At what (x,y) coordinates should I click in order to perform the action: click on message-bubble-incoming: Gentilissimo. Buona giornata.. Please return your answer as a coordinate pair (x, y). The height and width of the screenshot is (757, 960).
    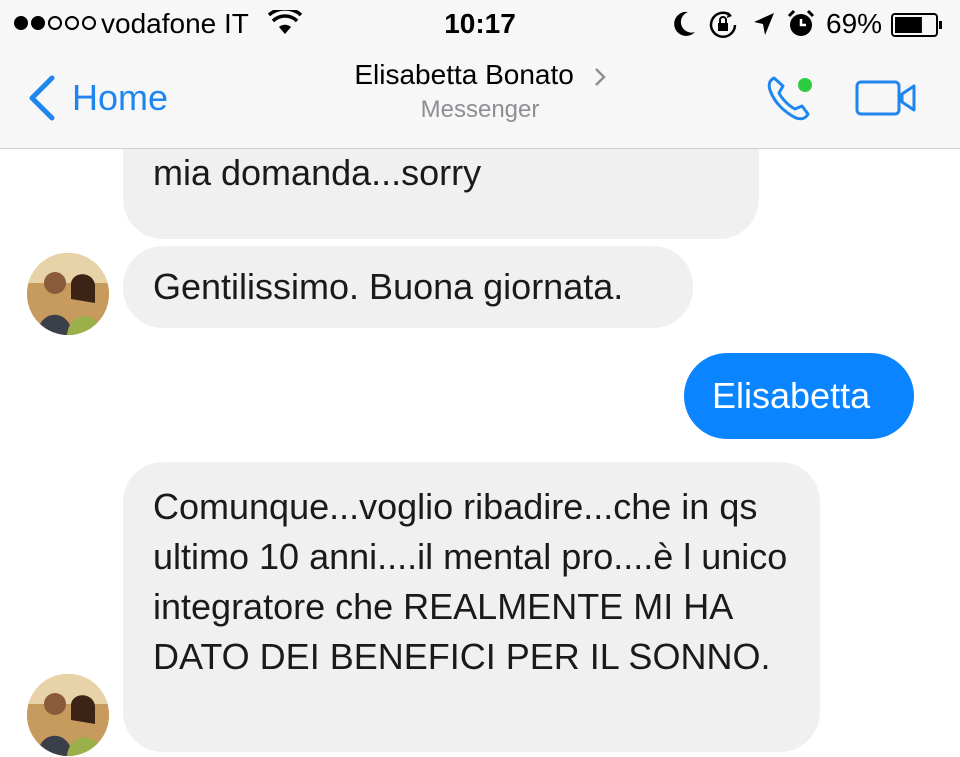
    Looking at the image, I should click on (408, 287).